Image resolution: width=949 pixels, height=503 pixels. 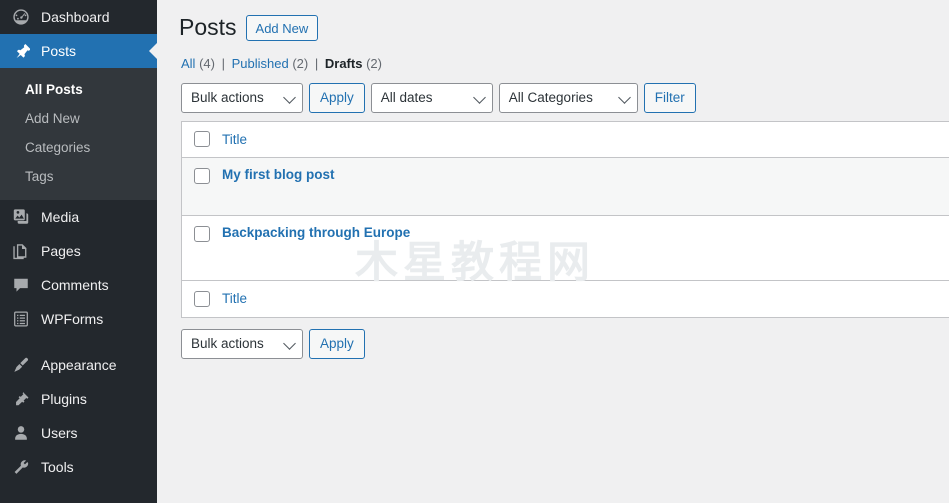 I want to click on sidebar-item-users: Users, so click(x=78, y=433).